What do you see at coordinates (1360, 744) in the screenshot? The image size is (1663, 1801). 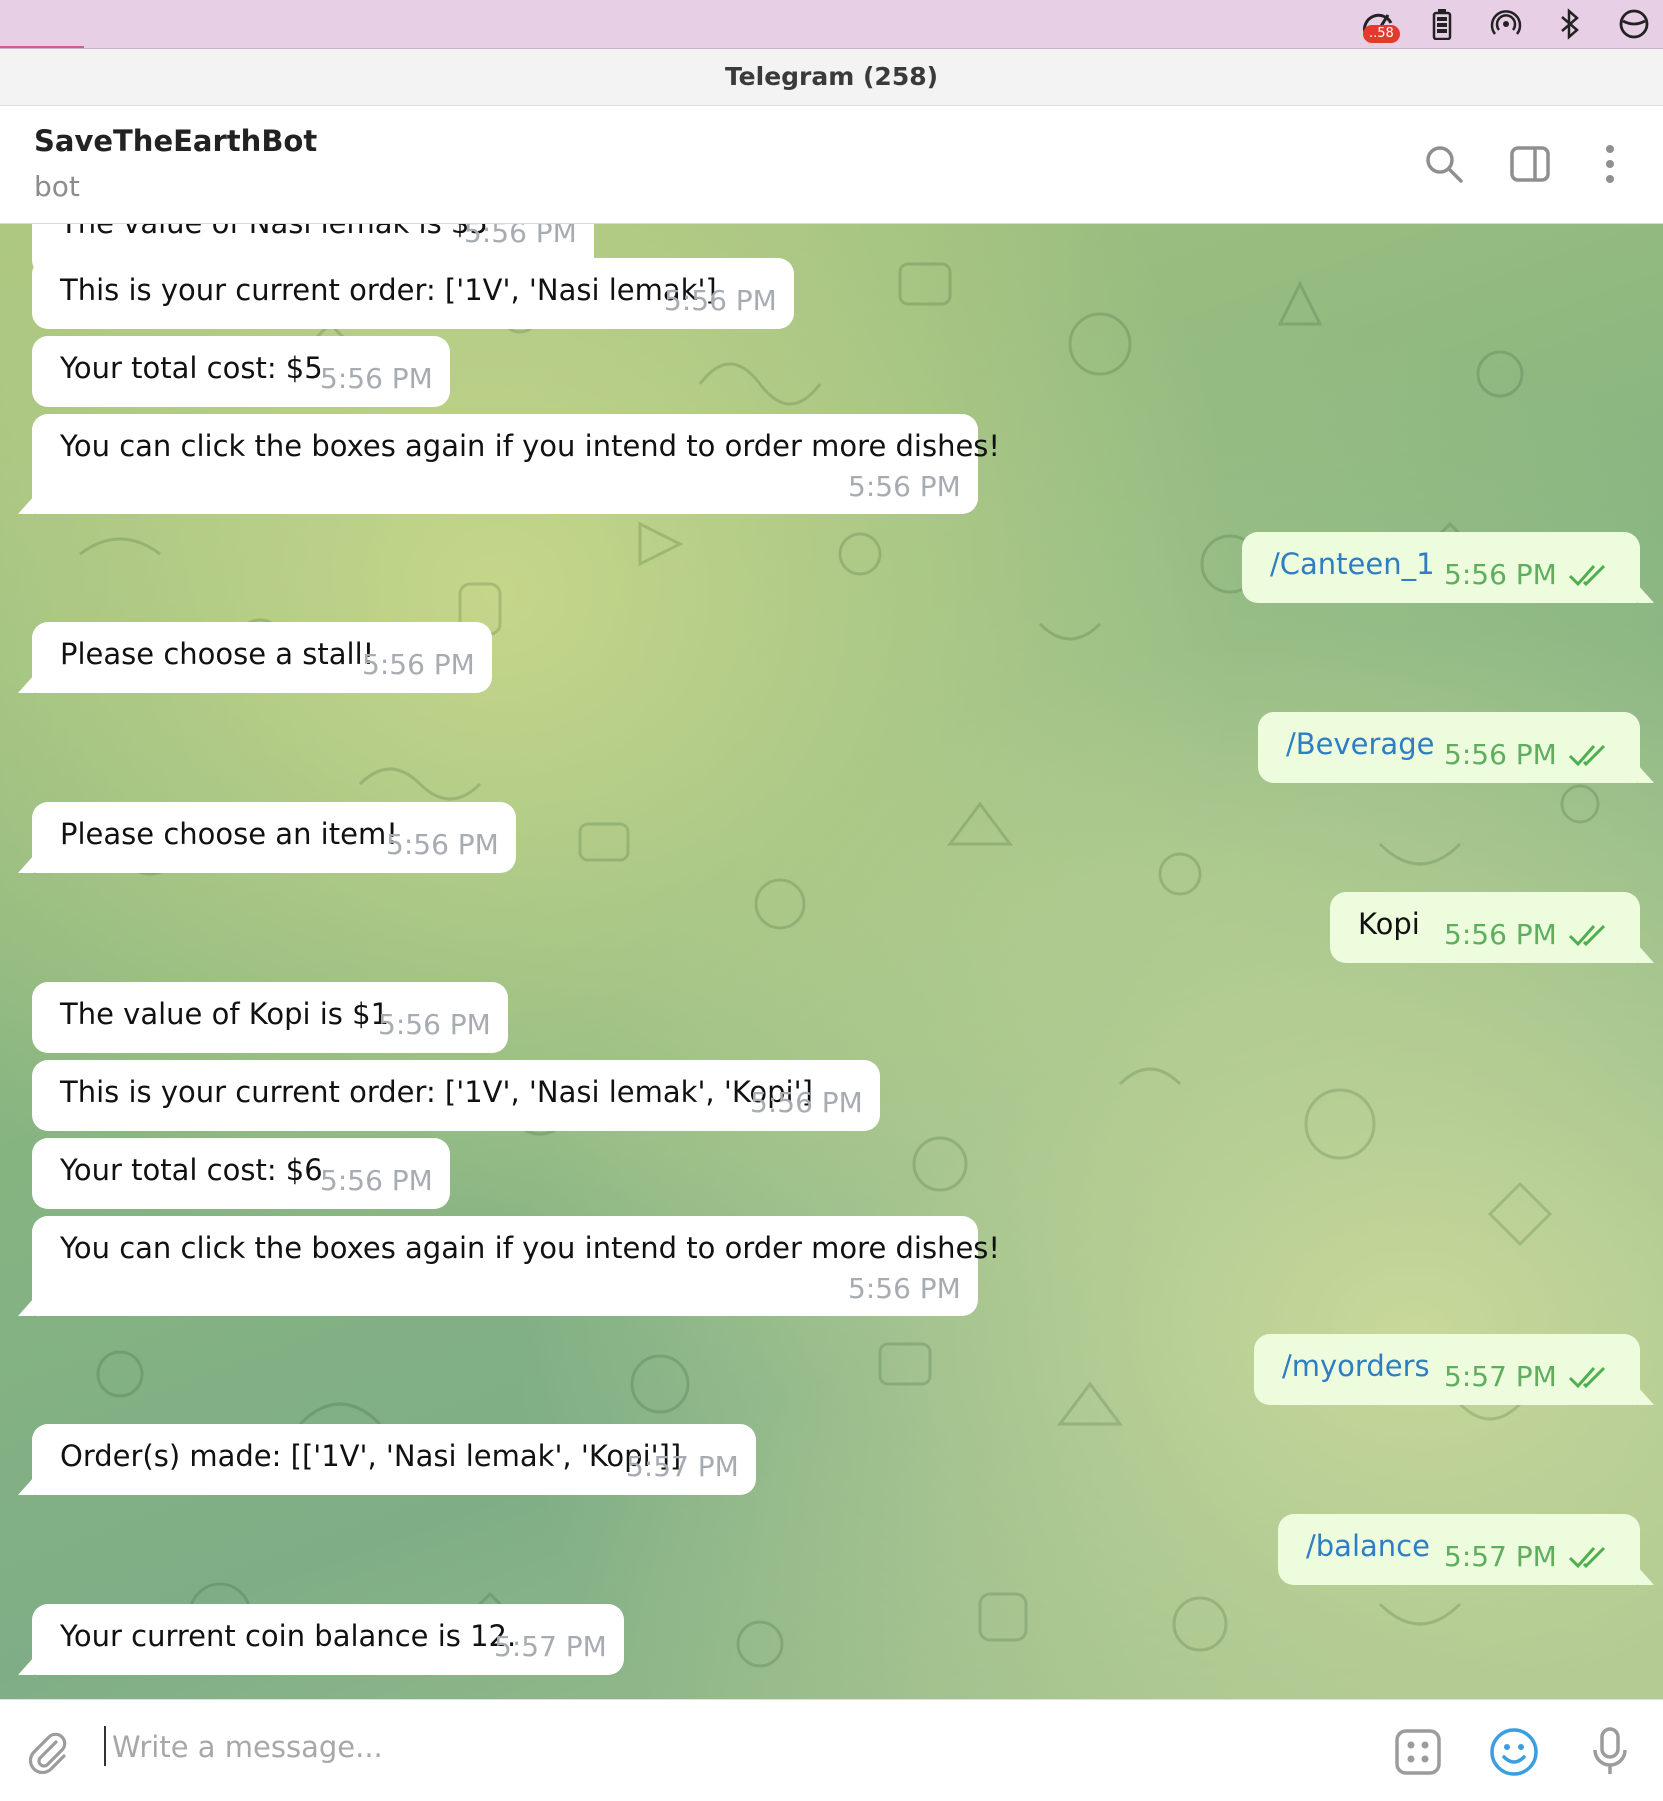 I see `command-link: /Beverage` at bounding box center [1360, 744].